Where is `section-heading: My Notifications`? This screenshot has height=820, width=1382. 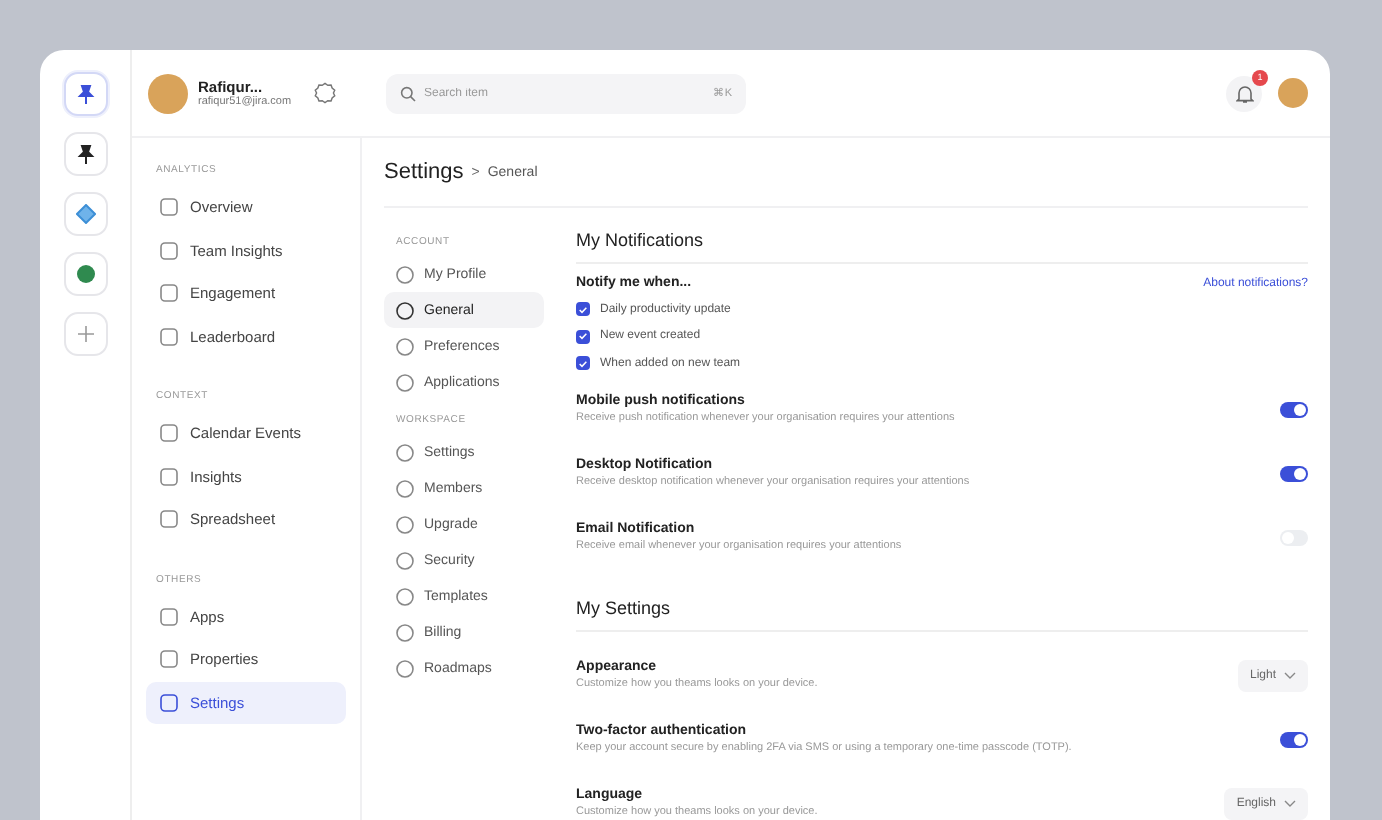 section-heading: My Notifications is located at coordinates (641, 240).